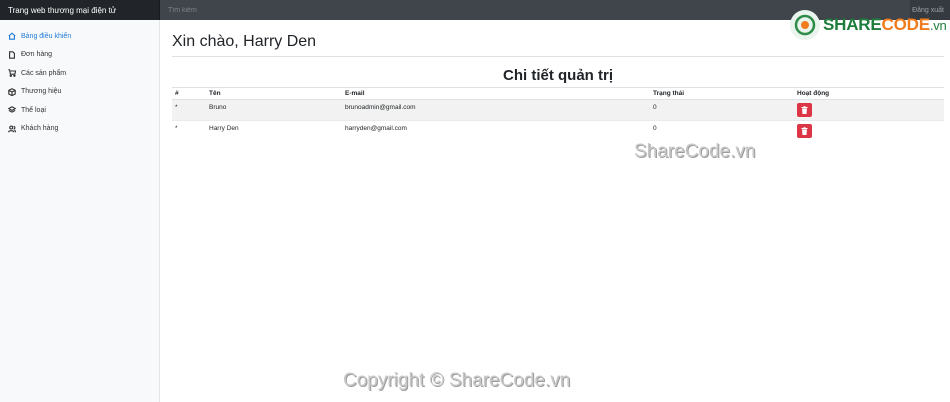 This screenshot has width=950, height=402. Describe the element at coordinates (496, 110) in the screenshot. I see `row-email: brunoadmin@gmail.com` at that location.